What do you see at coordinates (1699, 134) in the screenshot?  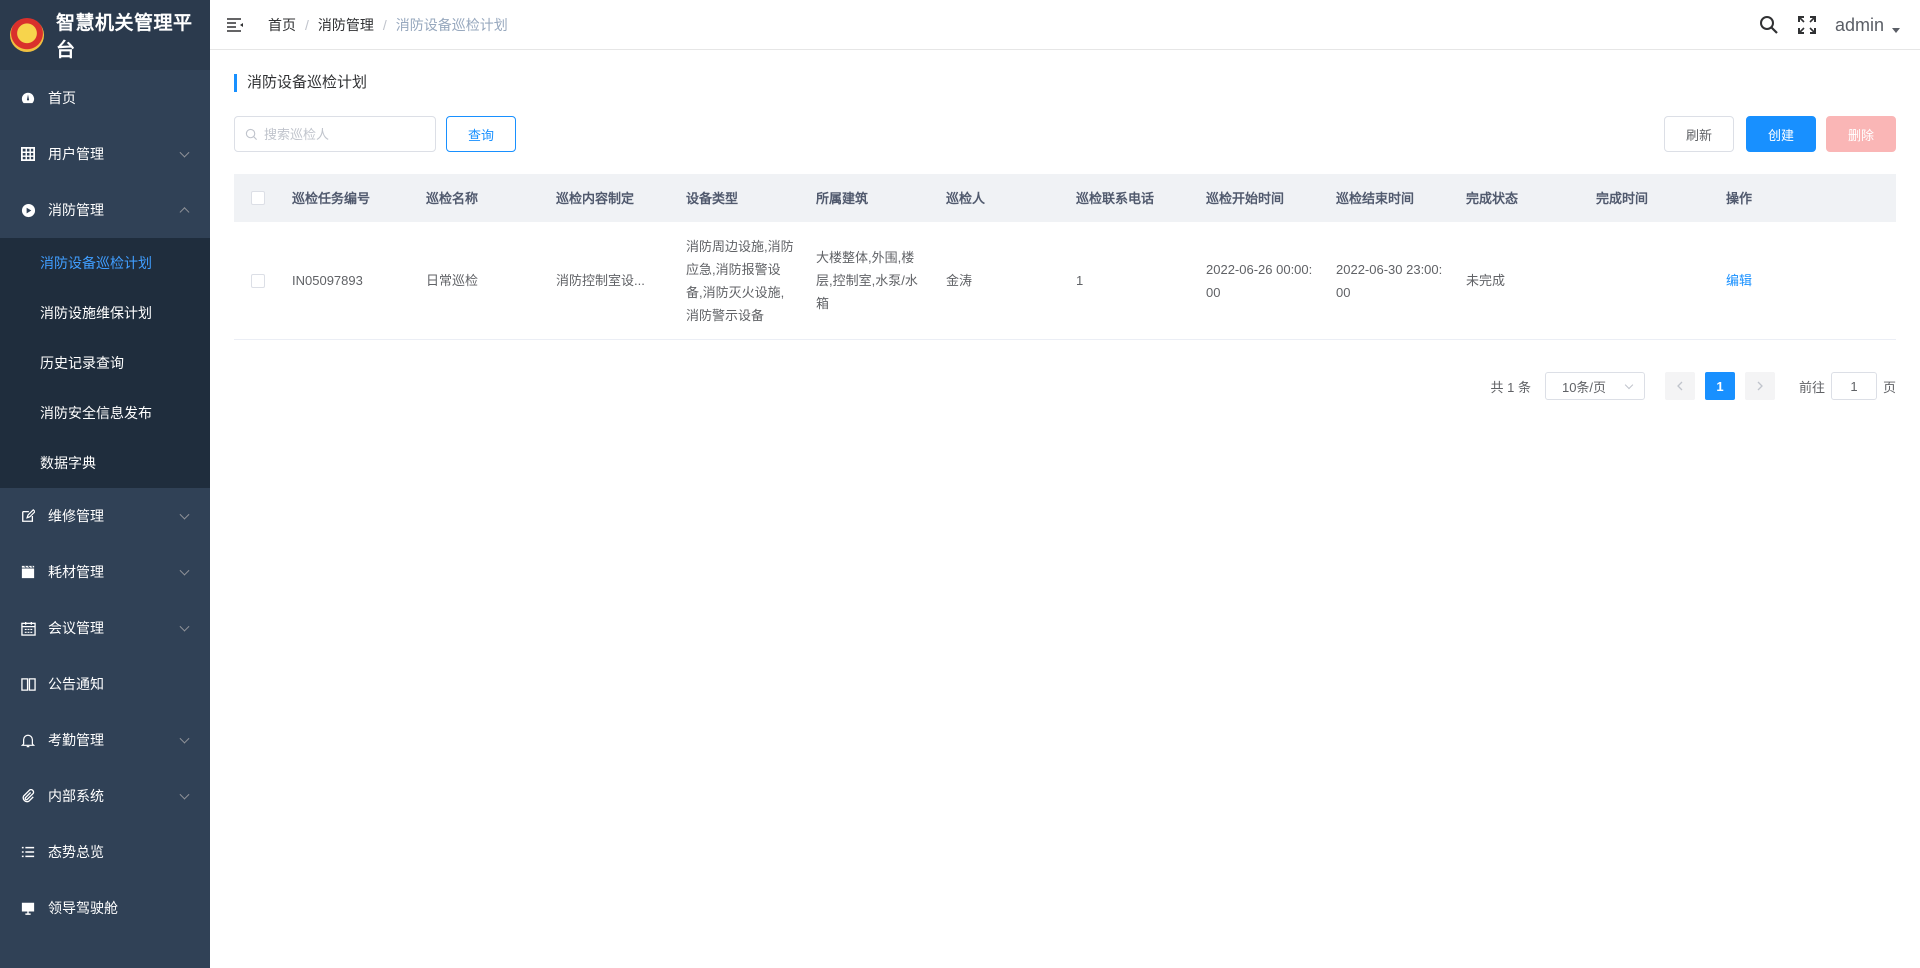 I see `refresh-button: 刷新` at bounding box center [1699, 134].